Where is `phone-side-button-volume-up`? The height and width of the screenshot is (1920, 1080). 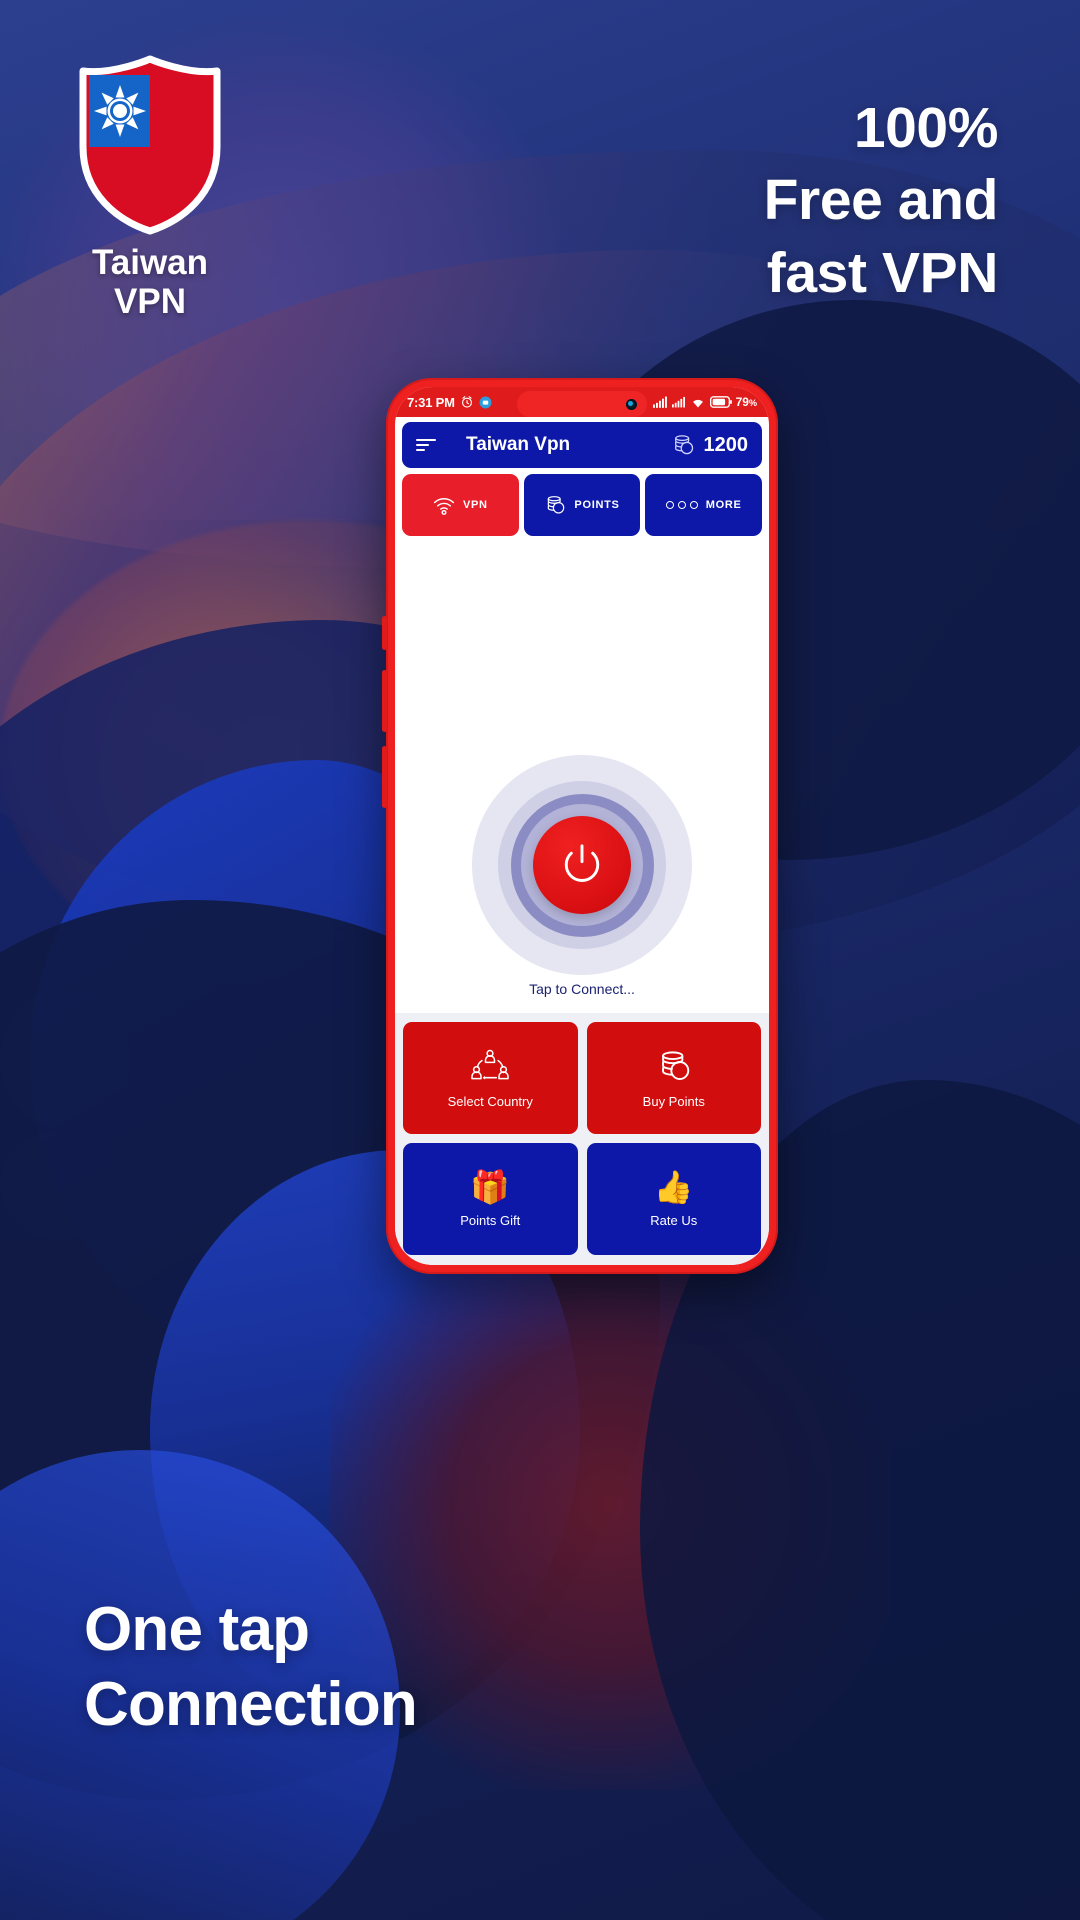
phone-side-button-volume-up is located at coordinates (384, 701).